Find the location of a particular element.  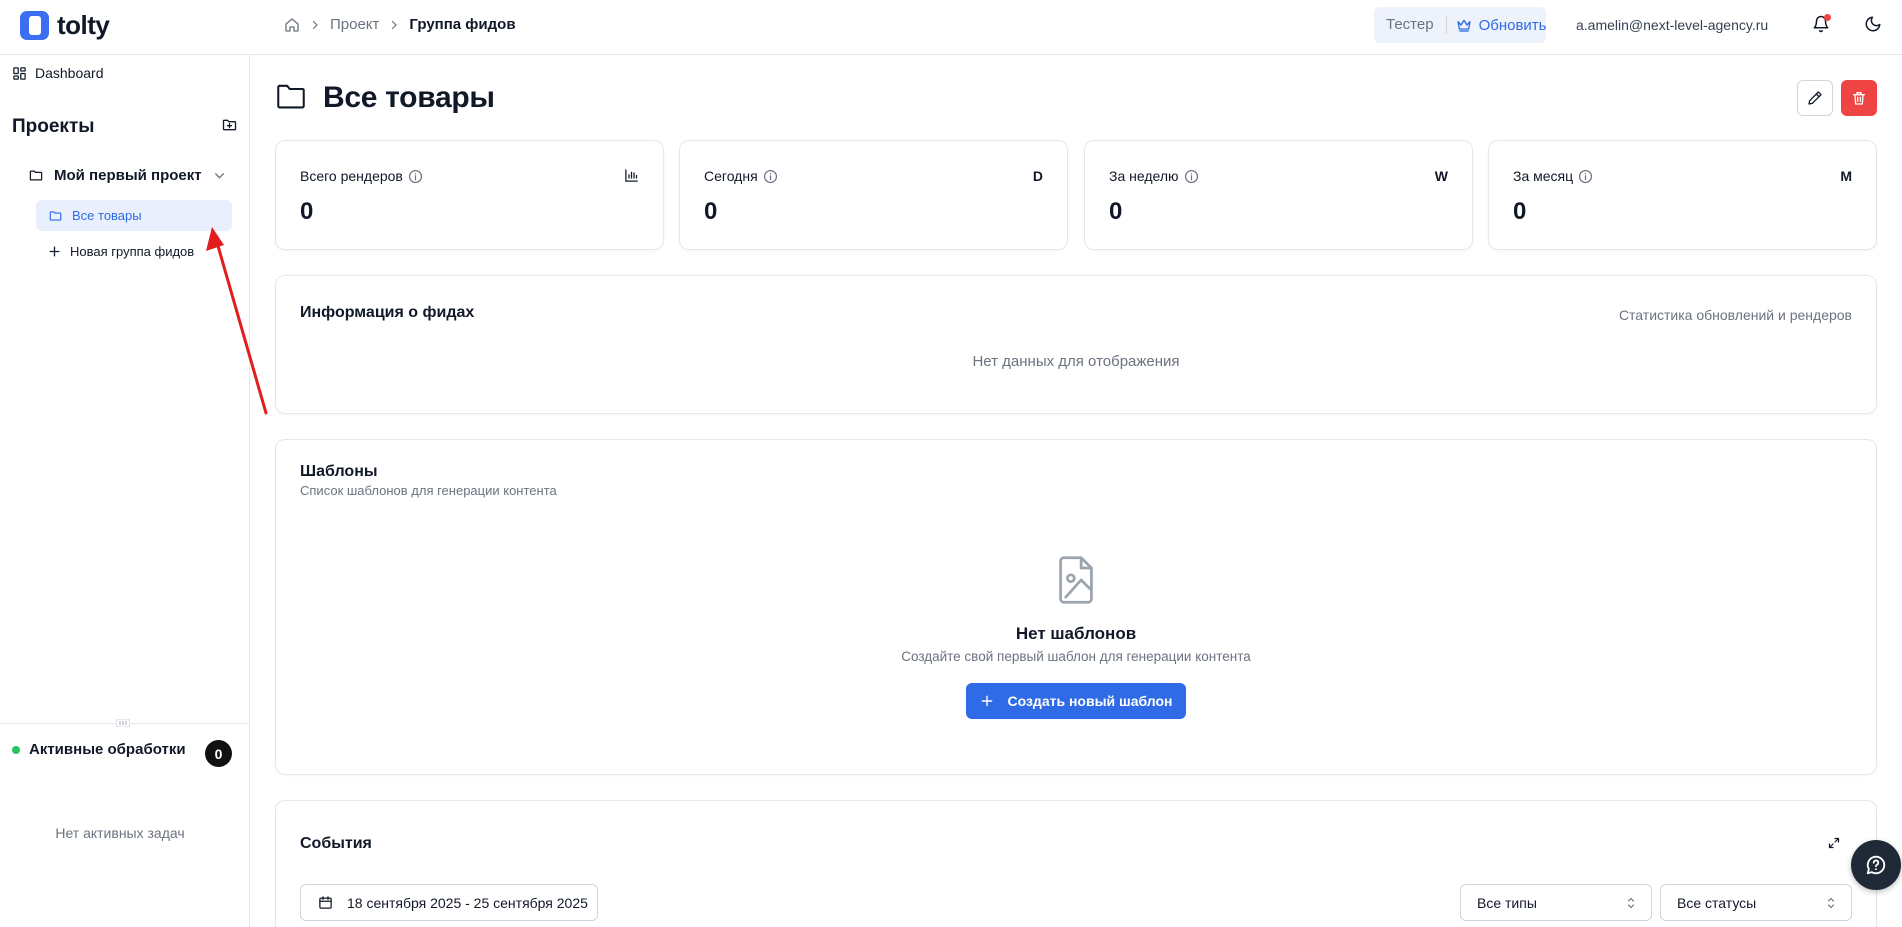

dashboard-label: Dashboard is located at coordinates (69, 73).